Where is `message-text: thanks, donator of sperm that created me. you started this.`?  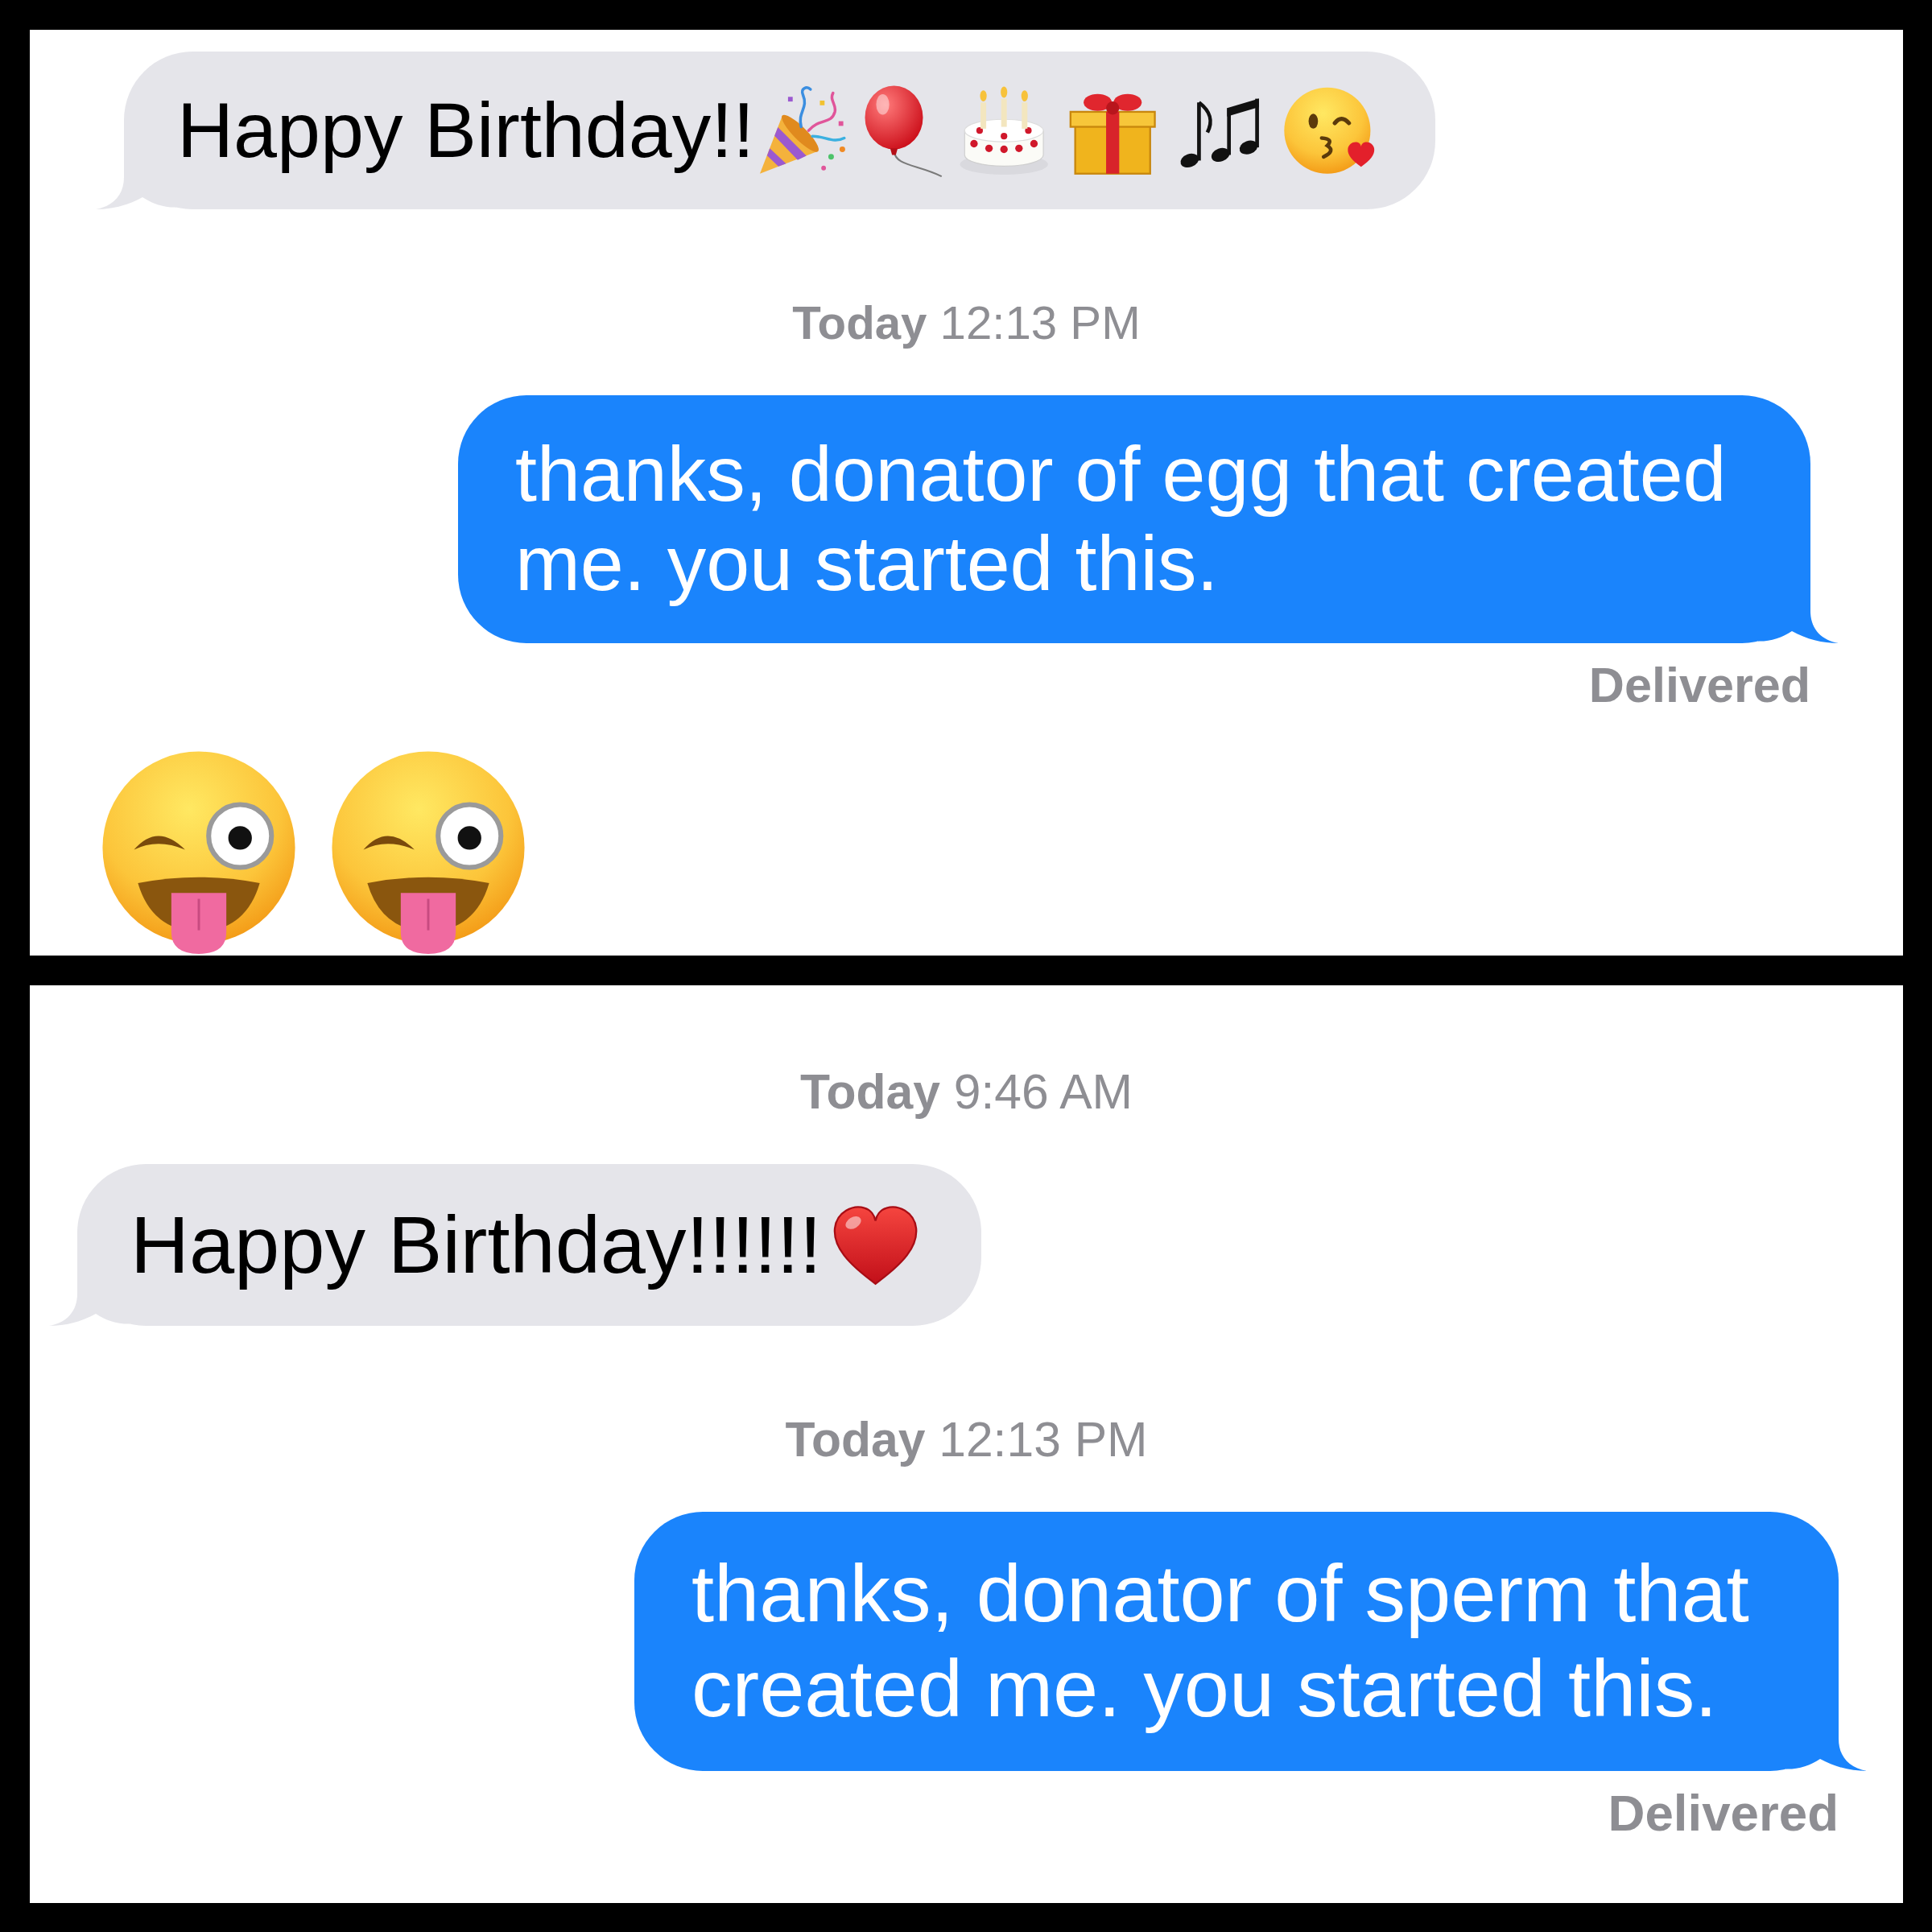 message-text: thanks, donator of sperm that created me. you started this. is located at coordinates (1220, 1641).